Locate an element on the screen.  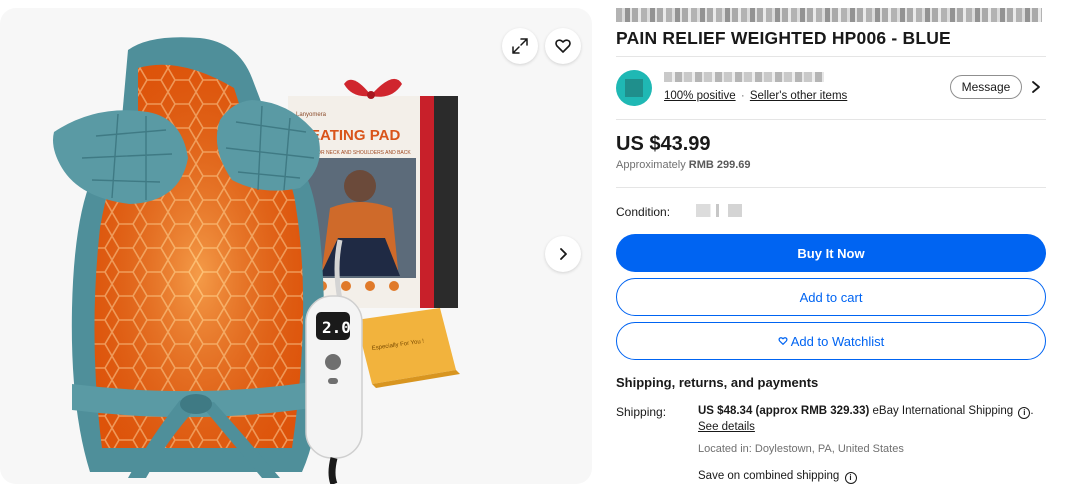
see-details-link: See details is located at coordinates (726, 427).